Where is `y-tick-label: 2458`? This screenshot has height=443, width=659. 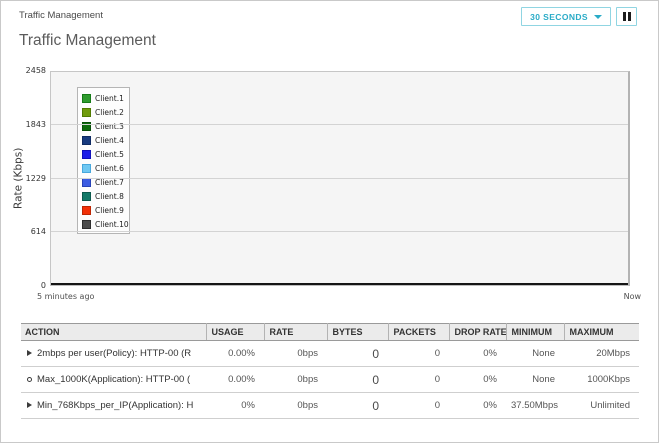
y-tick-label: 2458 is located at coordinates (35, 70).